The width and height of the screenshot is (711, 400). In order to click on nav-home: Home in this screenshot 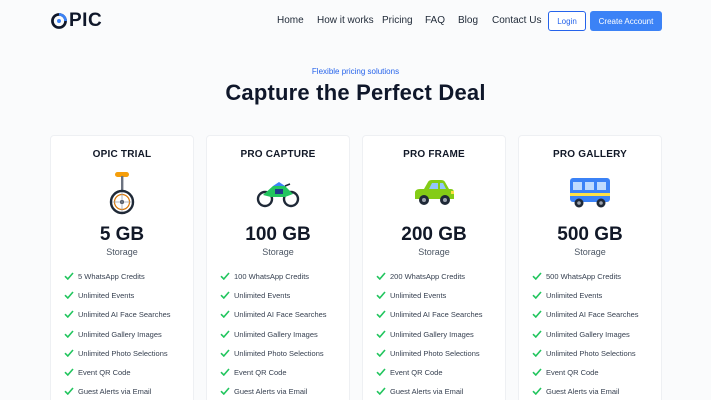, I will do `click(290, 21)`.